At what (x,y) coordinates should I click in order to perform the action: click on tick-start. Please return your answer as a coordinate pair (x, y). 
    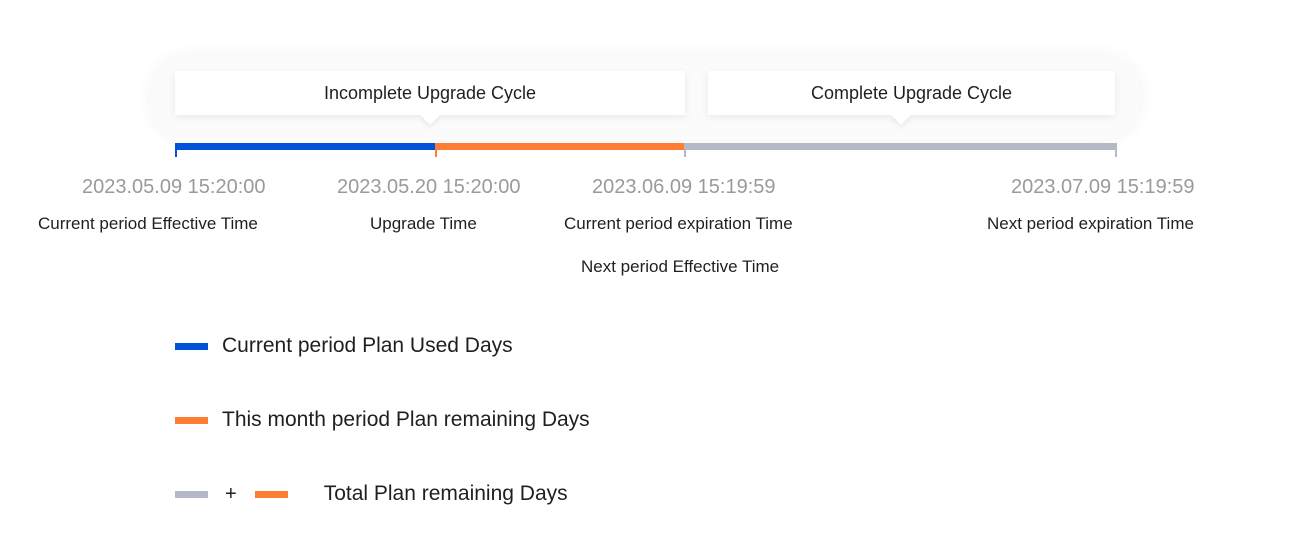
    Looking at the image, I should click on (176, 150).